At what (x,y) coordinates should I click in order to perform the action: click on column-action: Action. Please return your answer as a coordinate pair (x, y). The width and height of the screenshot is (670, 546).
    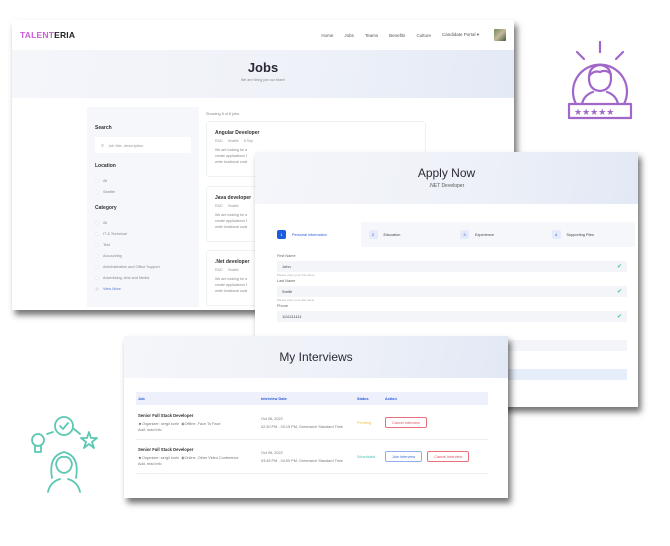
    Looking at the image, I should click on (391, 398).